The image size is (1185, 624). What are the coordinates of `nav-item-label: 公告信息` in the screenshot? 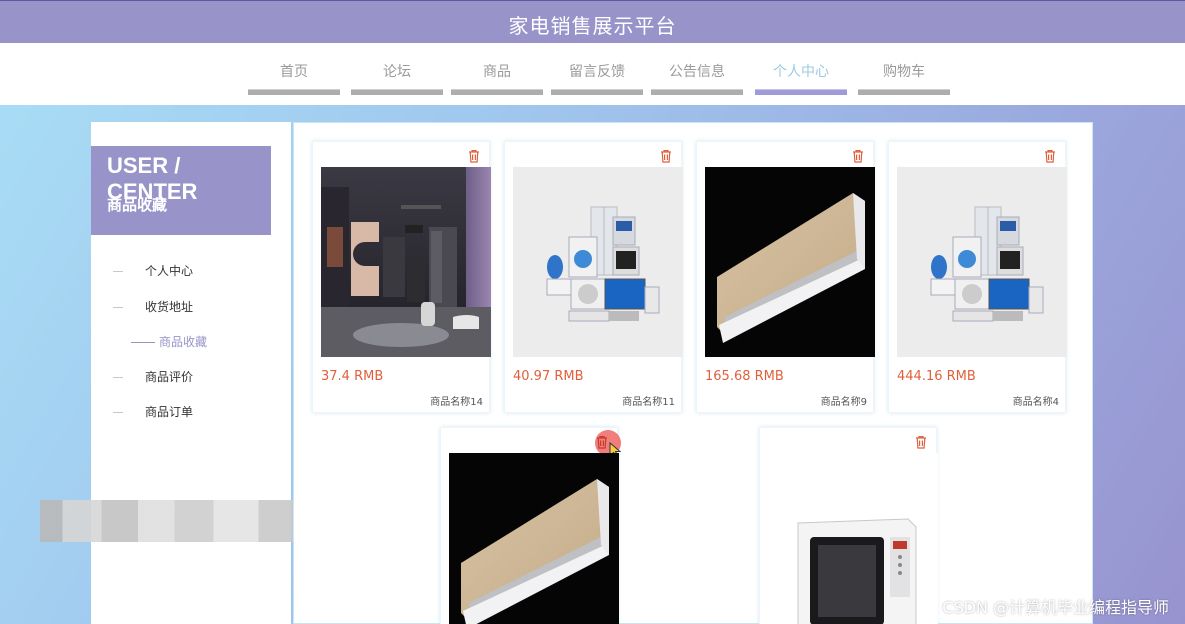 It's located at (697, 72).